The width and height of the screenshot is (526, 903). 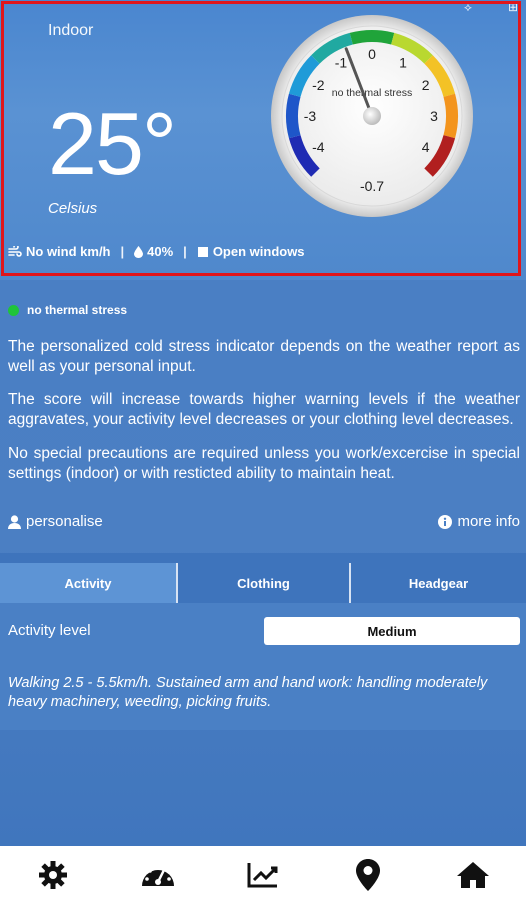 I want to click on nav-gauge, so click(x=158, y=875).